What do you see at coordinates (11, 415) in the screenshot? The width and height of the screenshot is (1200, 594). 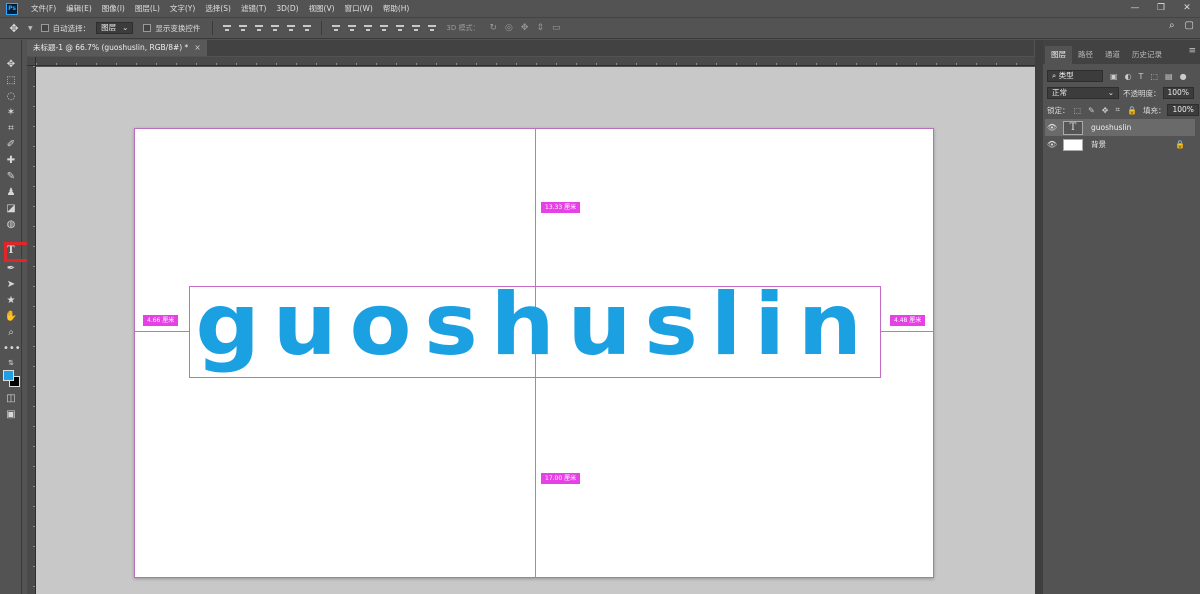 I see `screen-mode-icon: ▣` at bounding box center [11, 415].